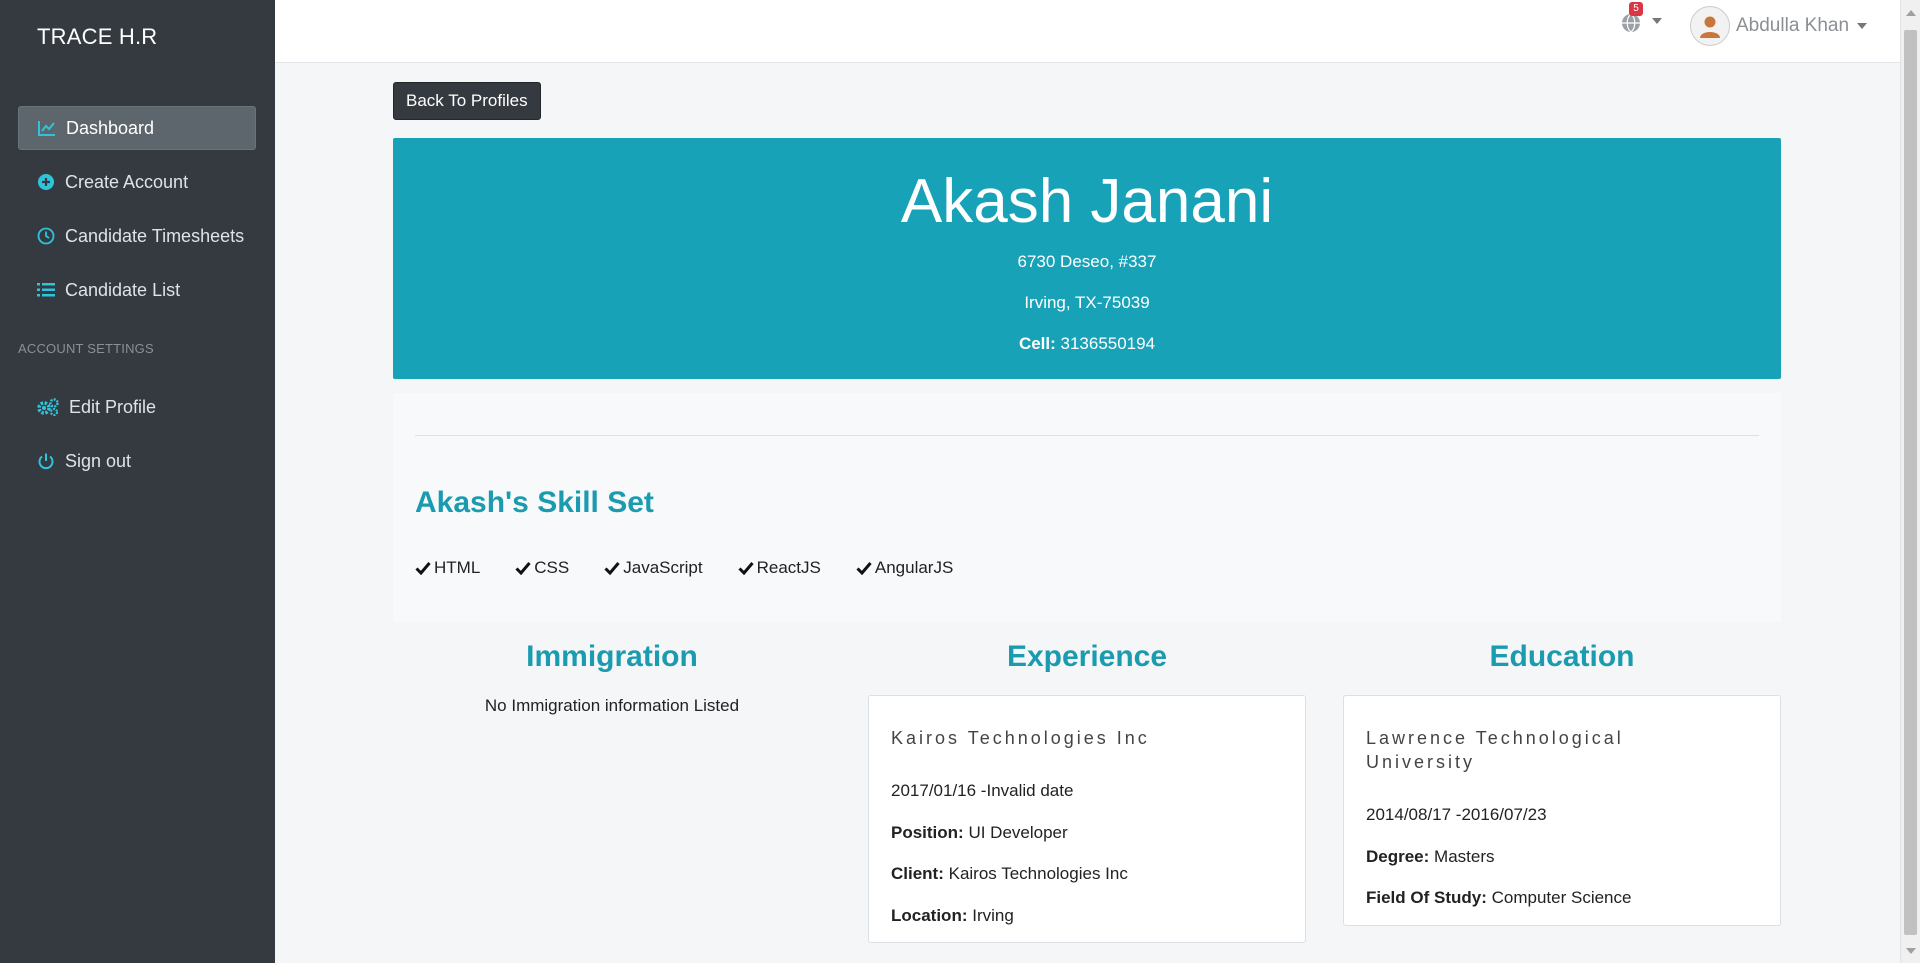  I want to click on skill-item: AngularJS, so click(904, 568).